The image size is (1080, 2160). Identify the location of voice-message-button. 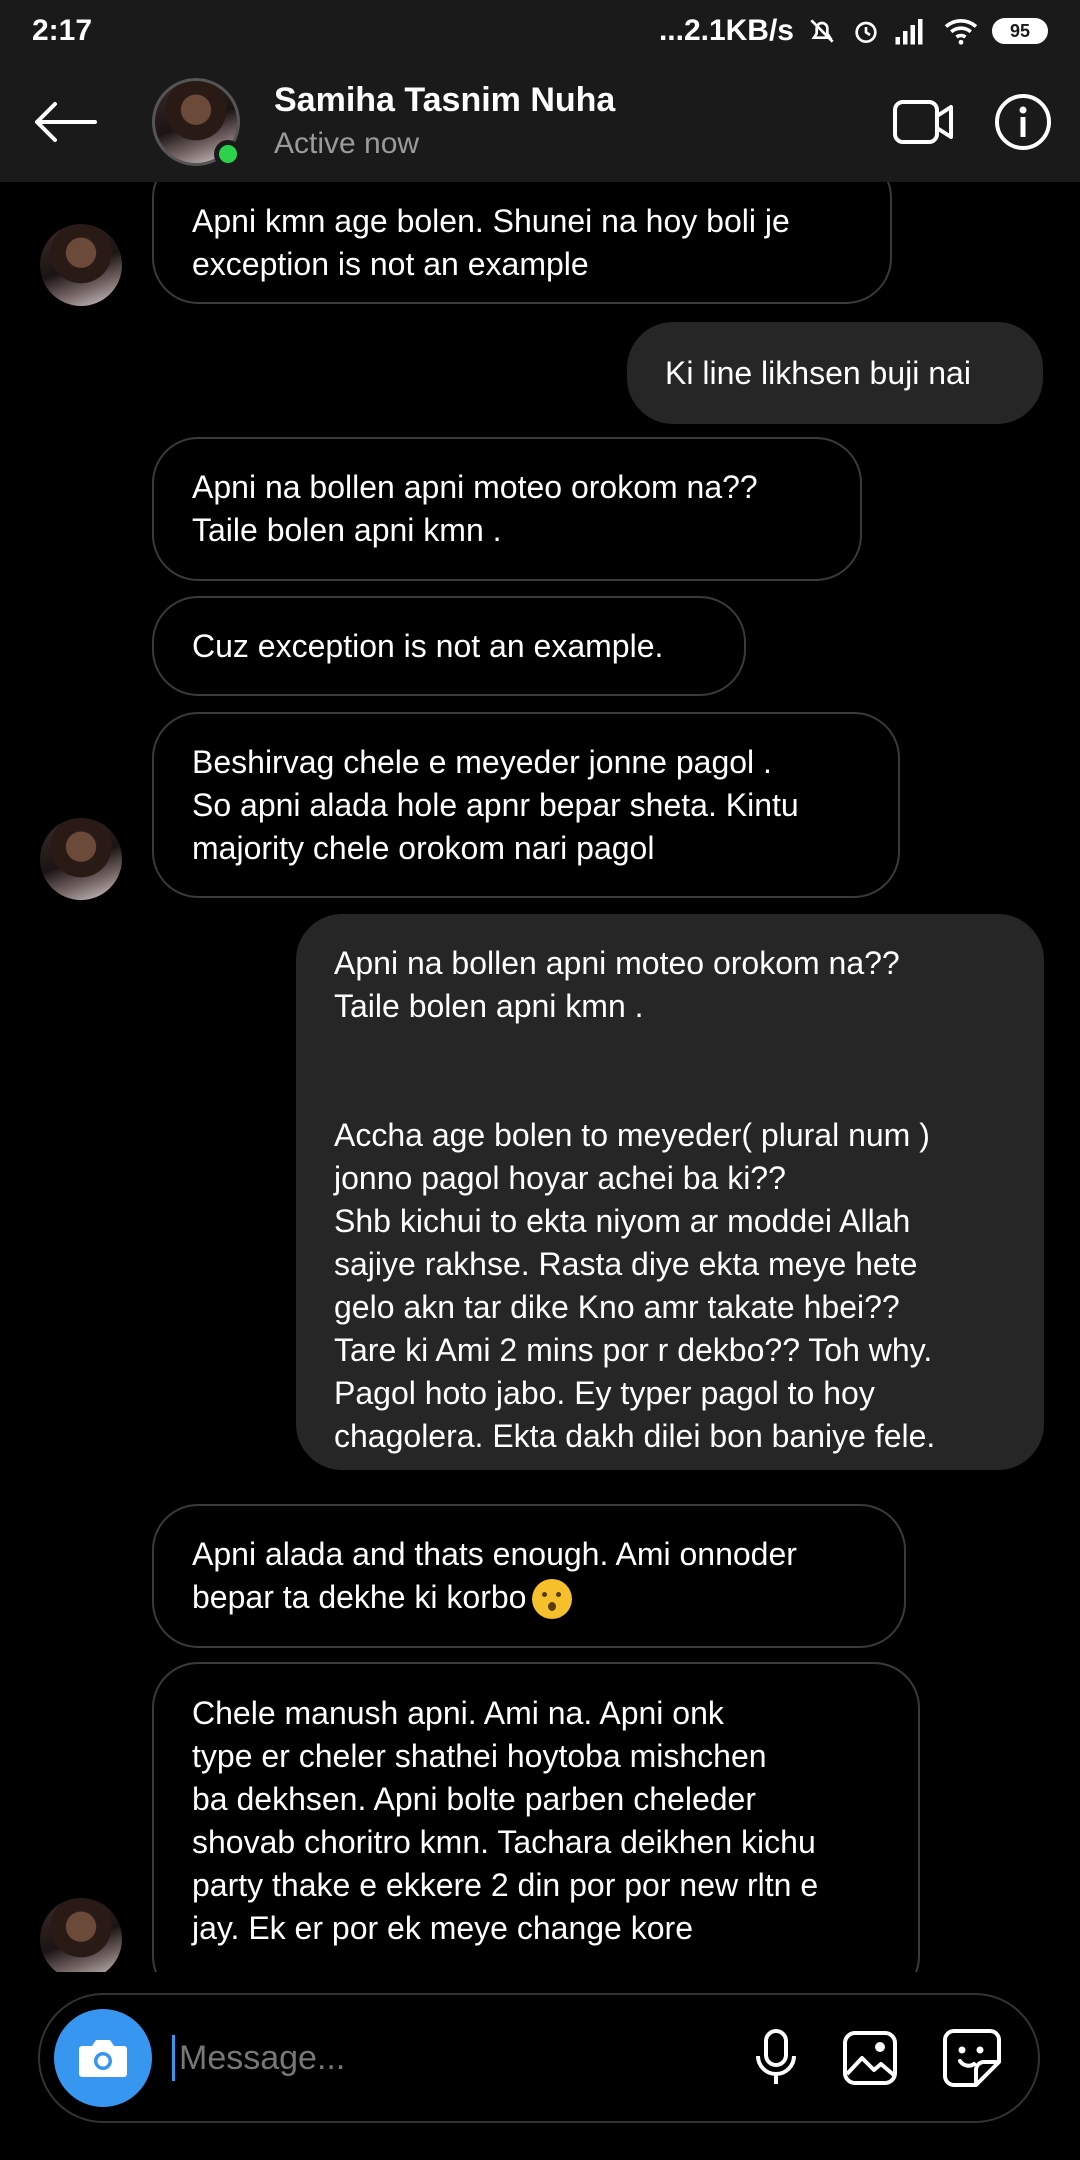
(776, 2058).